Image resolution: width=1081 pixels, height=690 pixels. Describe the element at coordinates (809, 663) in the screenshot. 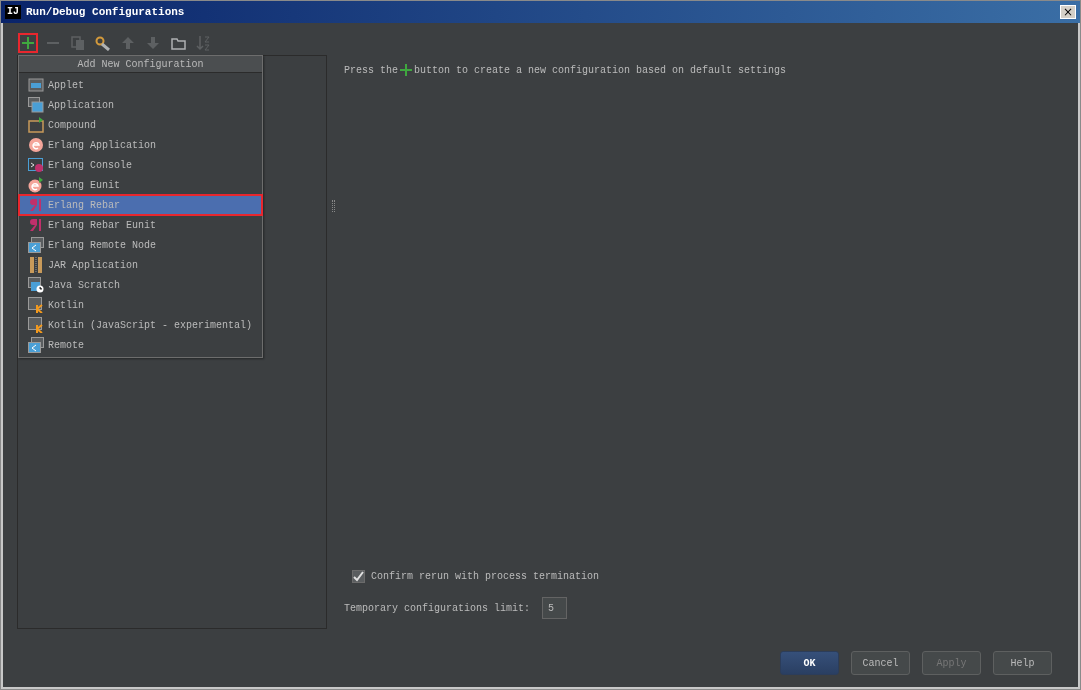

I see `dialog-button: OK` at that location.